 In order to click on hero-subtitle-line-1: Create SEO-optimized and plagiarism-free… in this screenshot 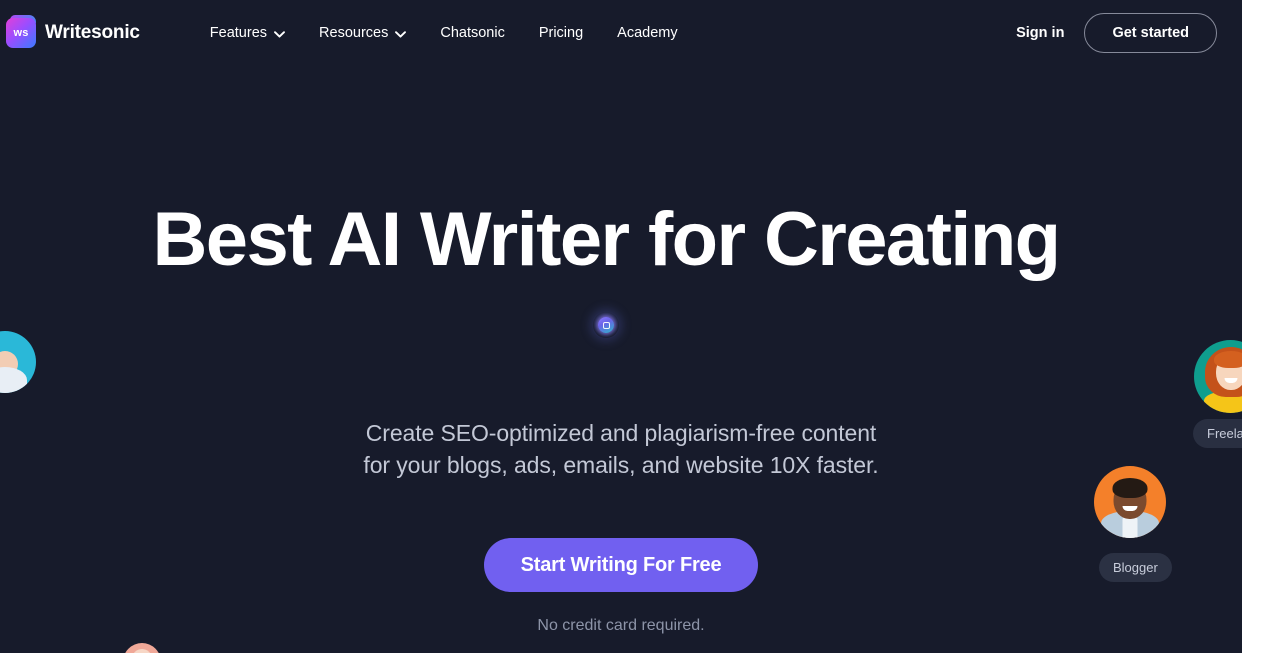, I will do `click(621, 433)`.